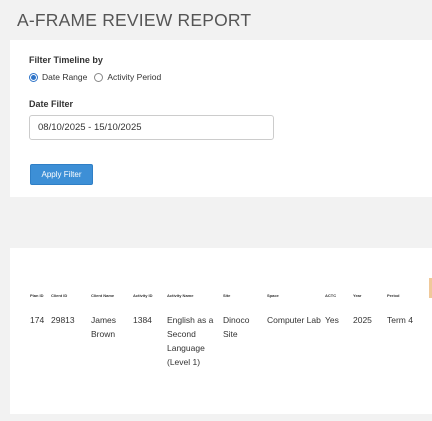  I want to click on timeline-radio-group: Date Range Activity Period, so click(98, 77).